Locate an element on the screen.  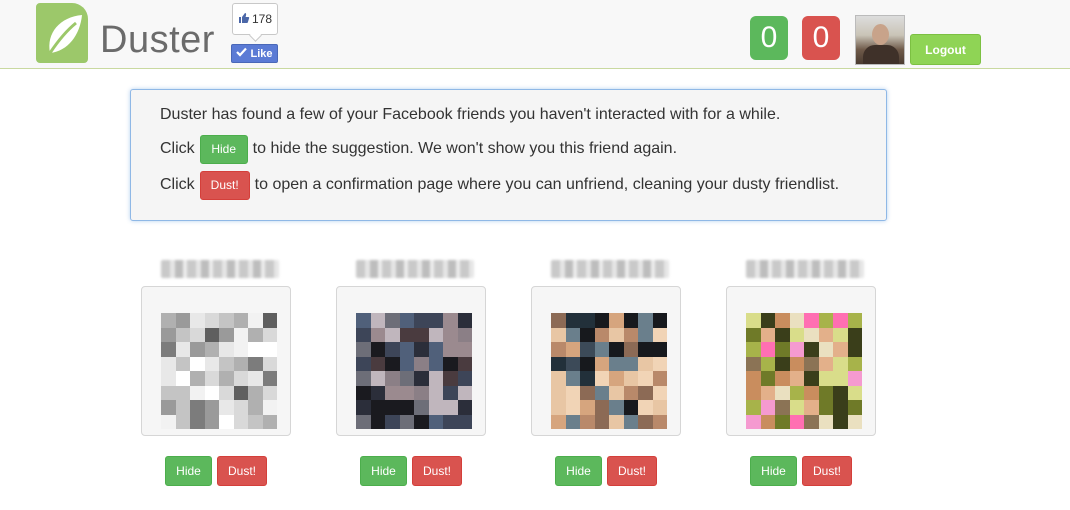
facebook-like-button: Like is located at coordinates (254, 53).